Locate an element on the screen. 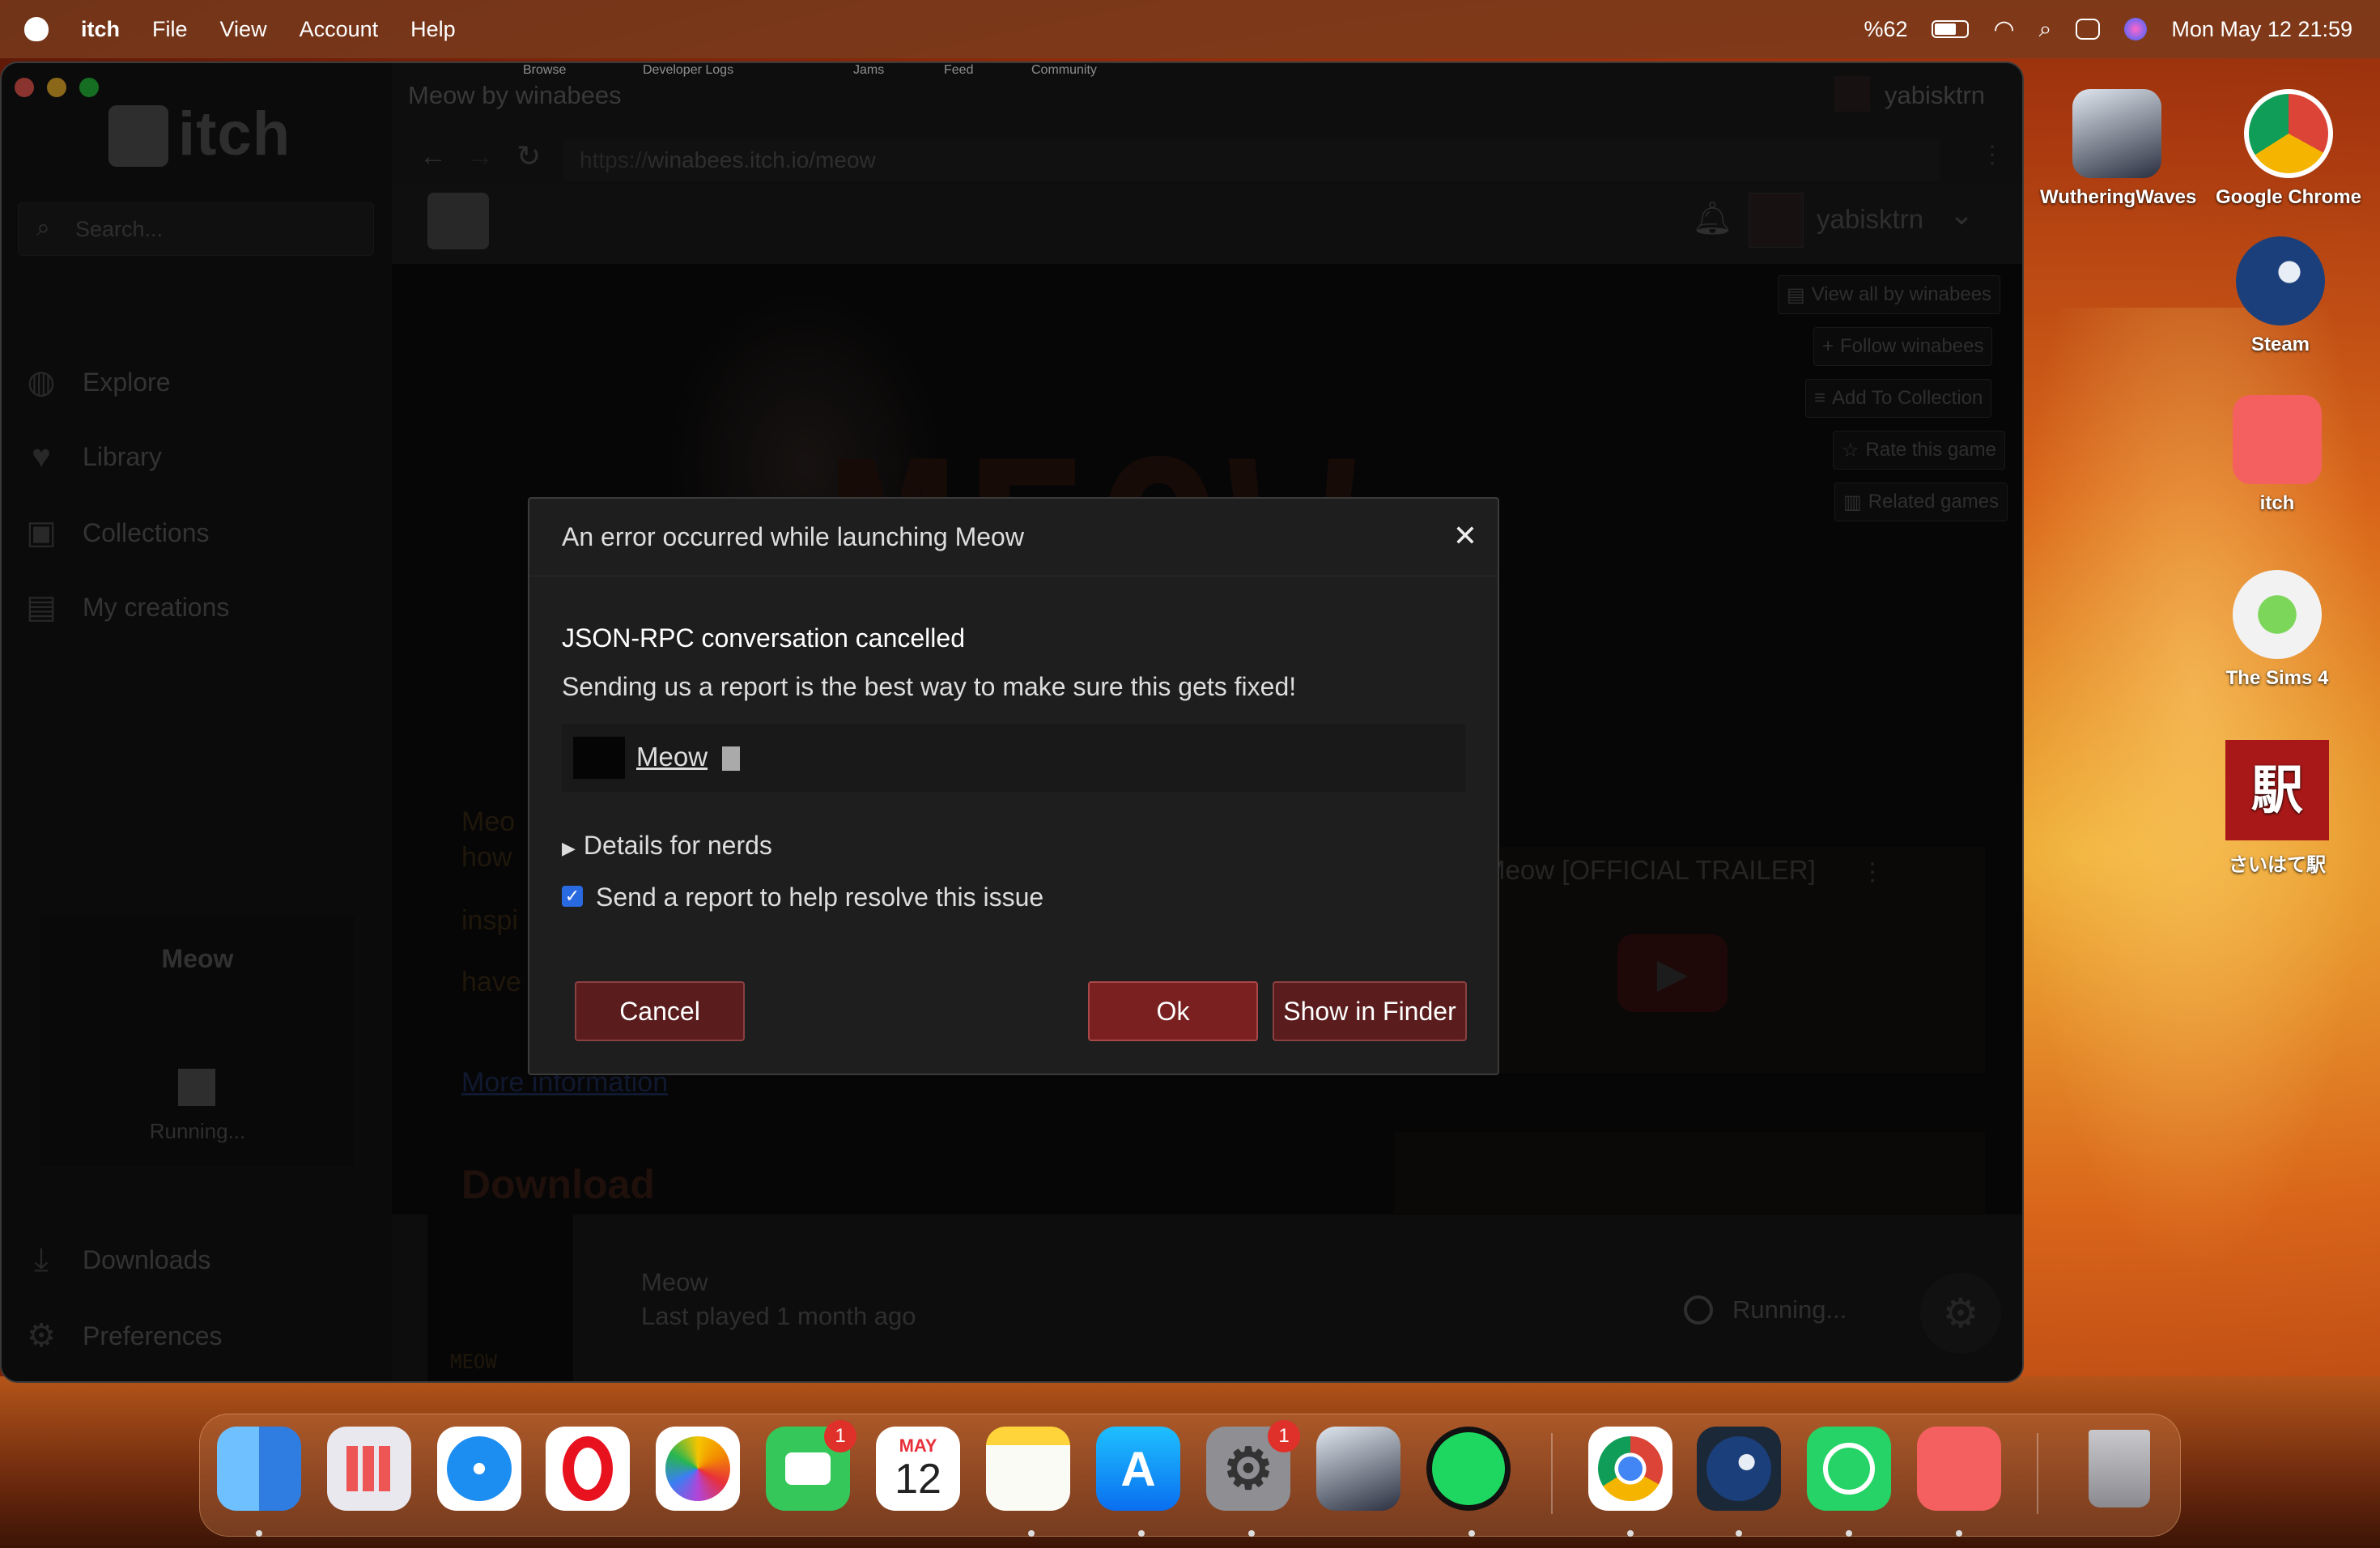  show-in-finder-button: Show in Finder is located at coordinates (1370, 1011).